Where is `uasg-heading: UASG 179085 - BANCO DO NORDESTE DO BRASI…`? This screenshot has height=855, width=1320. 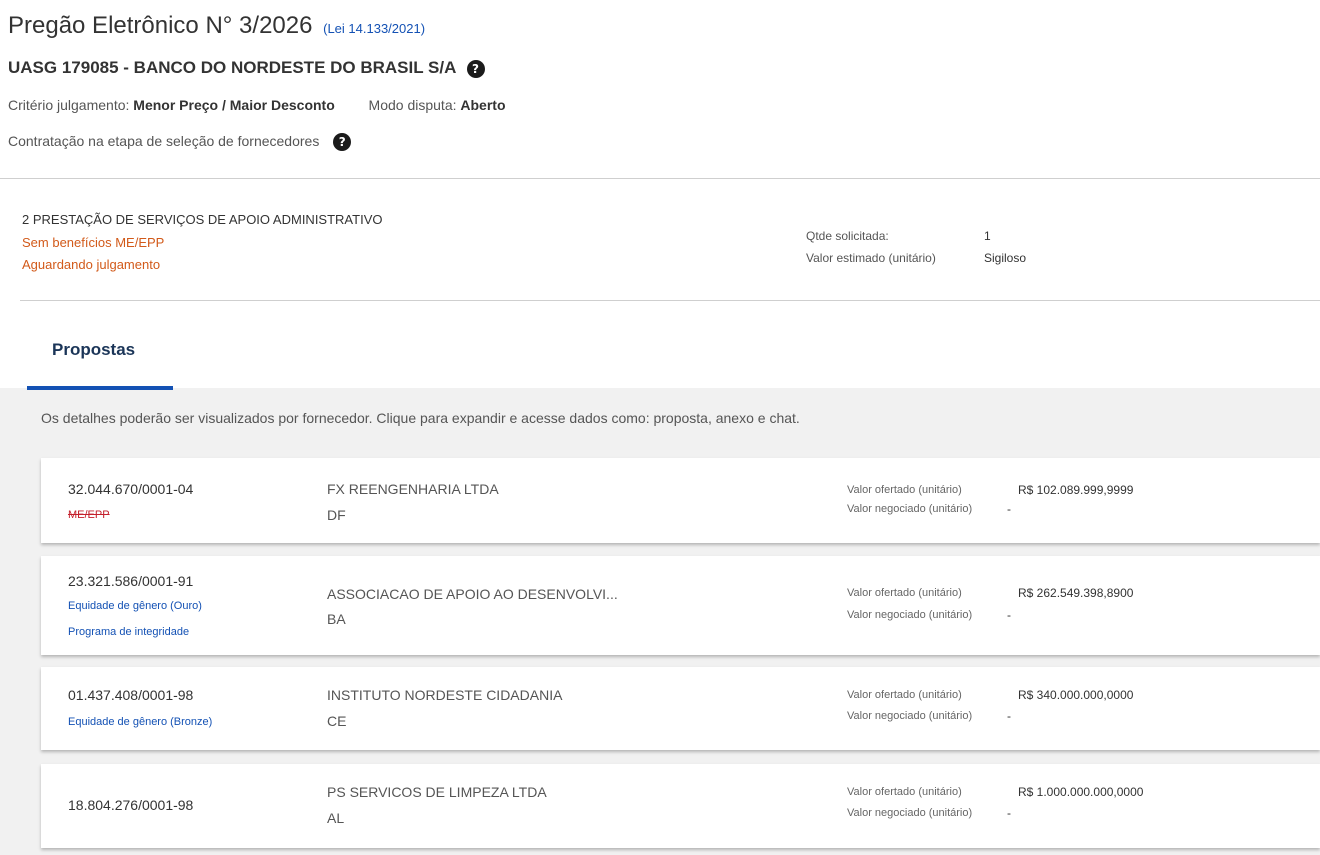
uasg-heading: UASG 179085 - BANCO DO NORDESTE DO BRASI… is located at coordinates (246, 68).